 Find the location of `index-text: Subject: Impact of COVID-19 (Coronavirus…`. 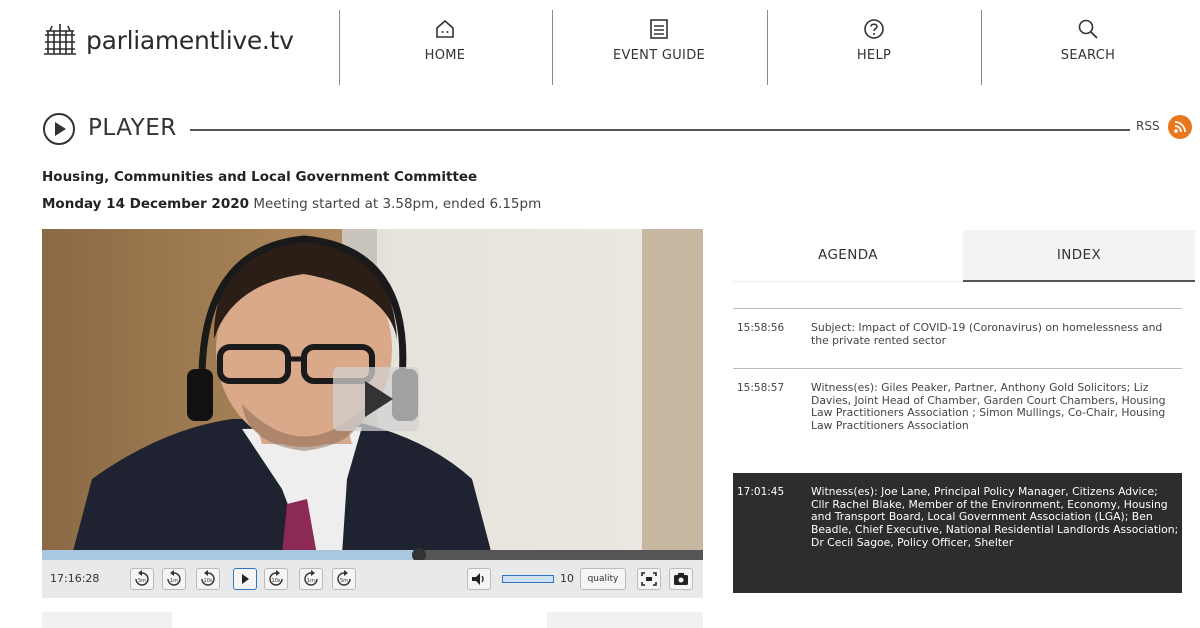

index-text: Subject: Impact of COVID-19 (Coronavirus… is located at coordinates (987, 334).